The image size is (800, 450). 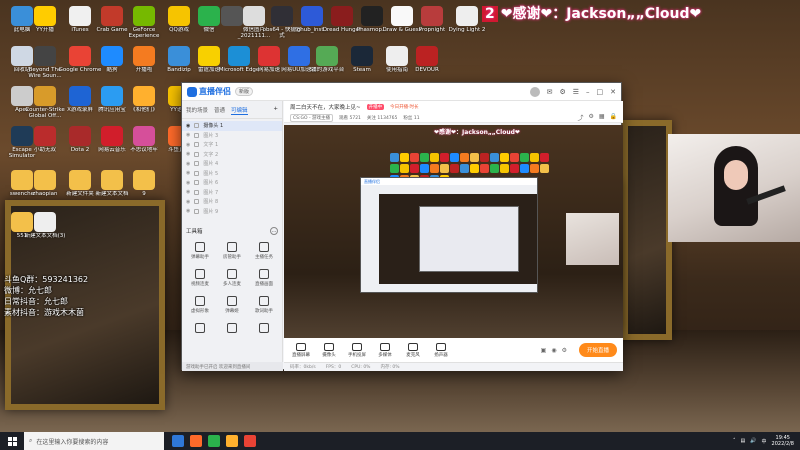 What do you see at coordinates (590, 117) in the screenshot?
I see `settings-icon: ⚙` at bounding box center [590, 117].